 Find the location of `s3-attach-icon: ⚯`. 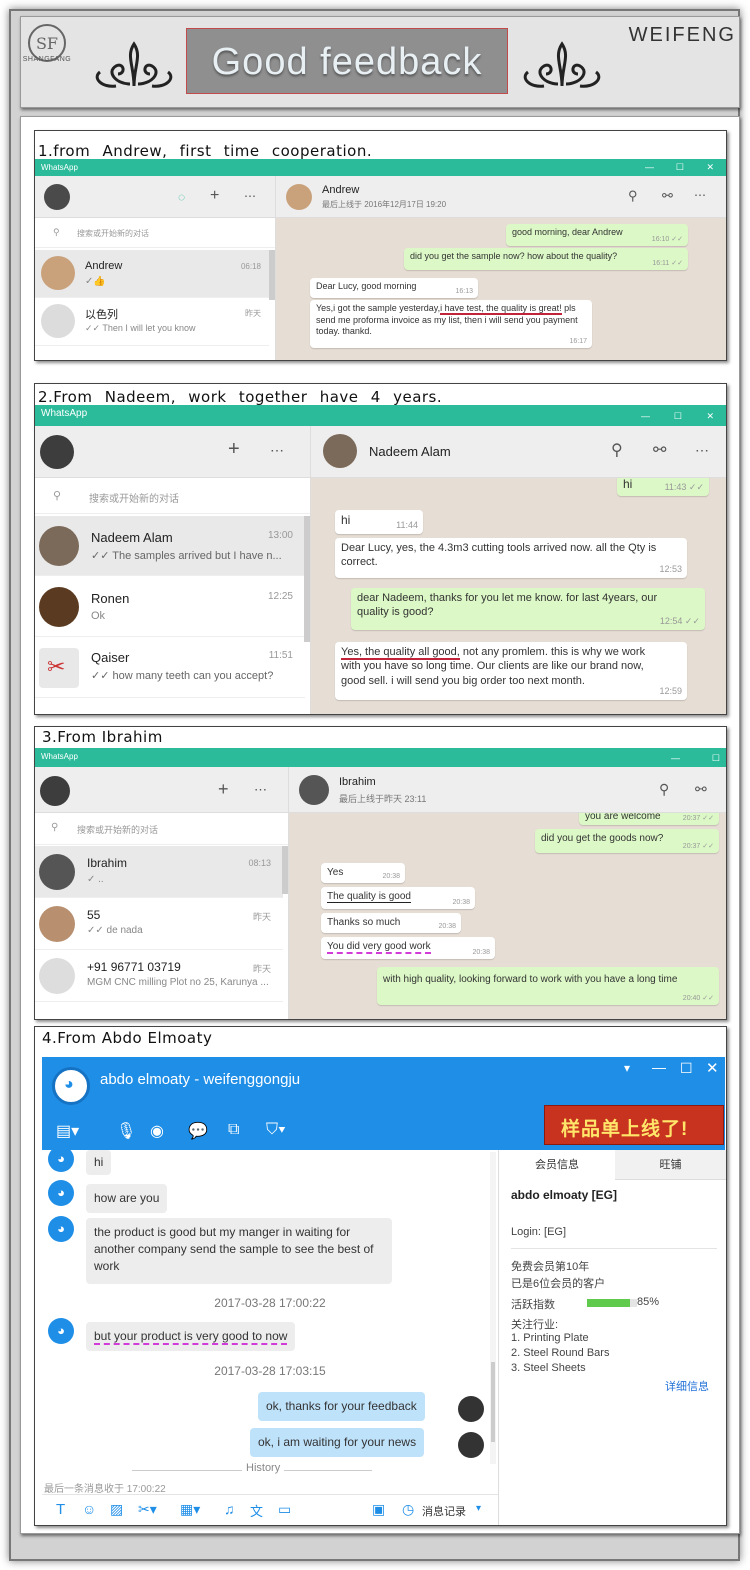

s3-attach-icon: ⚯ is located at coordinates (701, 789).